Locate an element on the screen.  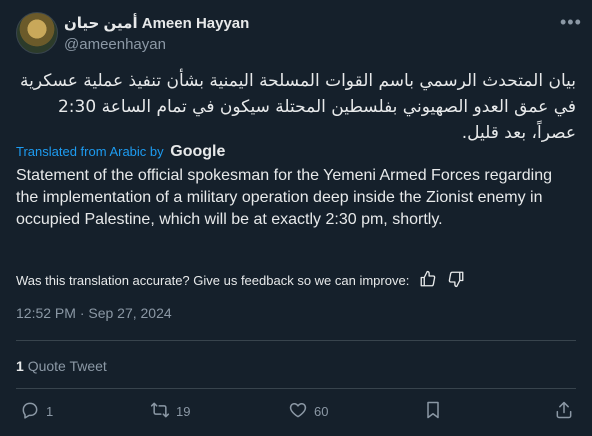
tweet-actions-bar: 1 19 60 is located at coordinates (296, 414).